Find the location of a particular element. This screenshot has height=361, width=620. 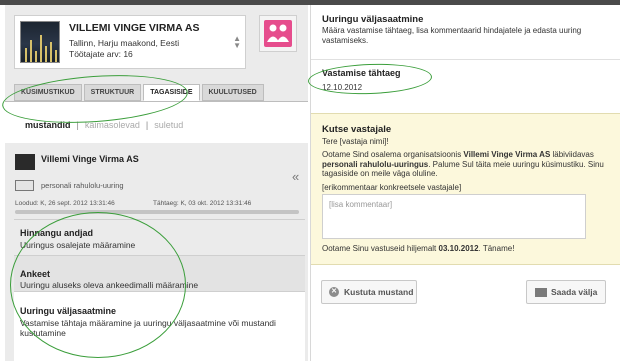

step-title: Hinnangu andjad is located at coordinates (56, 233).